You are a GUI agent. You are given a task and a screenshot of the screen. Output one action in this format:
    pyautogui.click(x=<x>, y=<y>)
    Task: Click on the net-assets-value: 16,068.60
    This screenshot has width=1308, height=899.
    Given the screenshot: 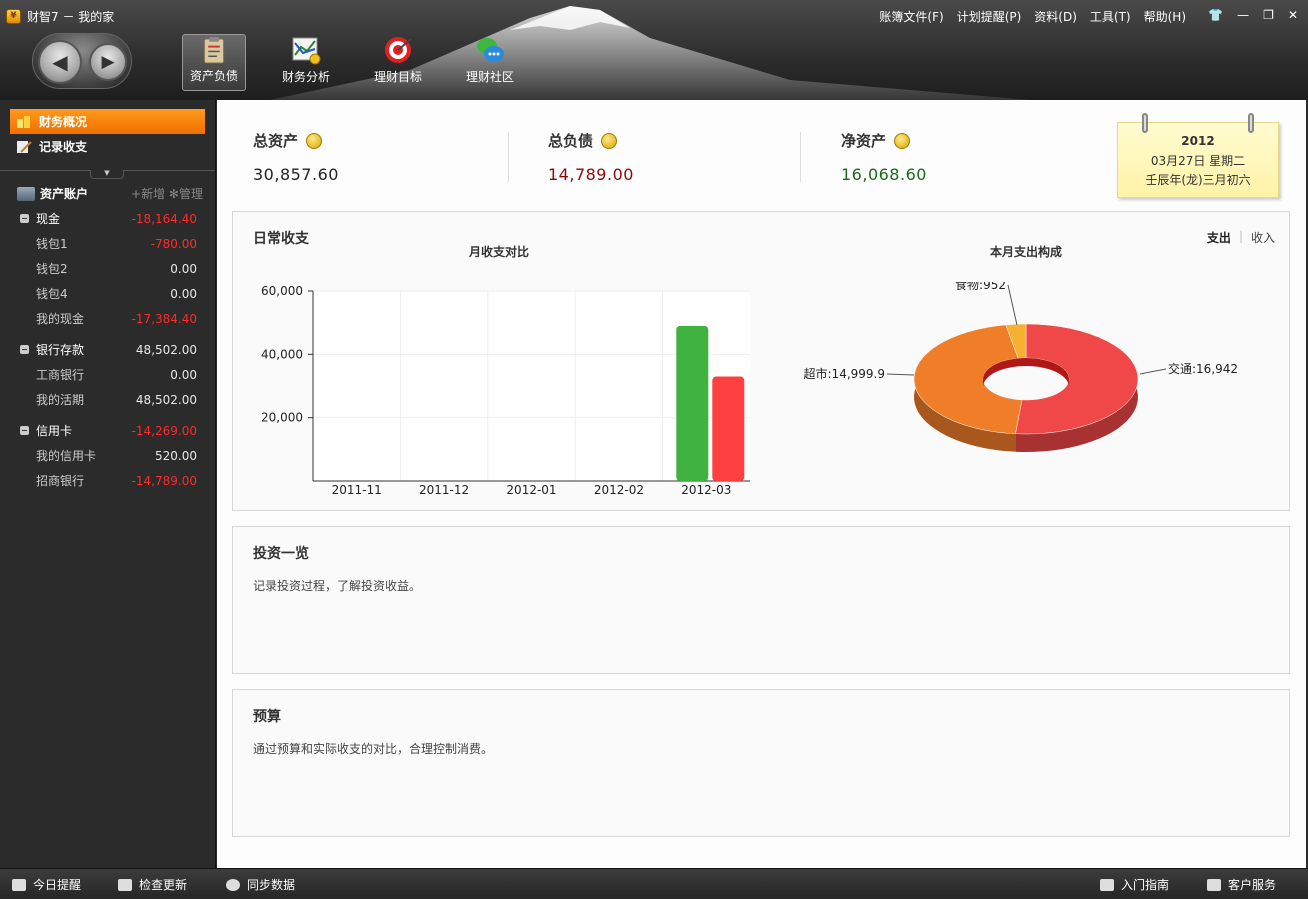 What is the action you would take?
    pyautogui.click(x=884, y=174)
    